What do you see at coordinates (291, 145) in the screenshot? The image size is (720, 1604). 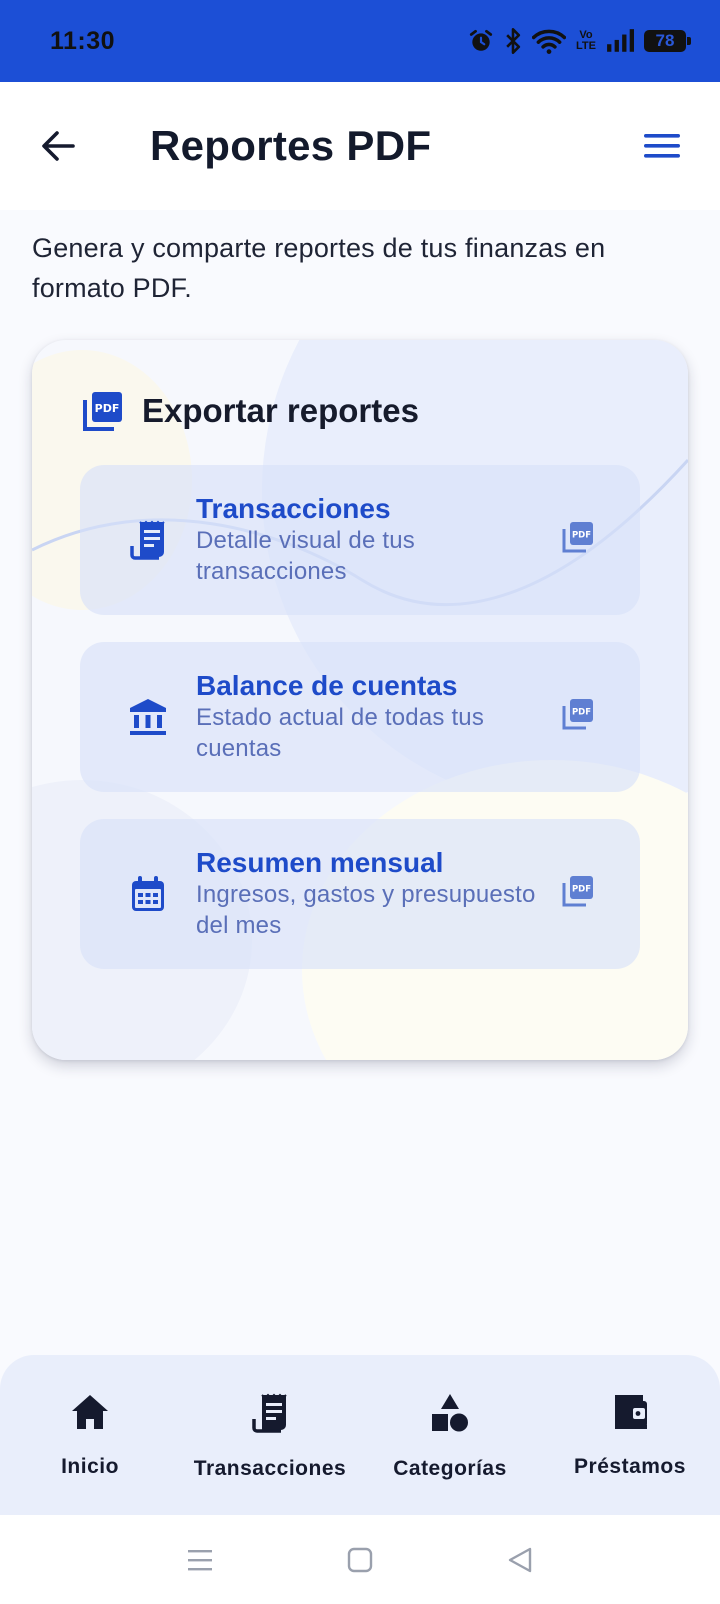 I see `page-title: Reportes PDF` at bounding box center [291, 145].